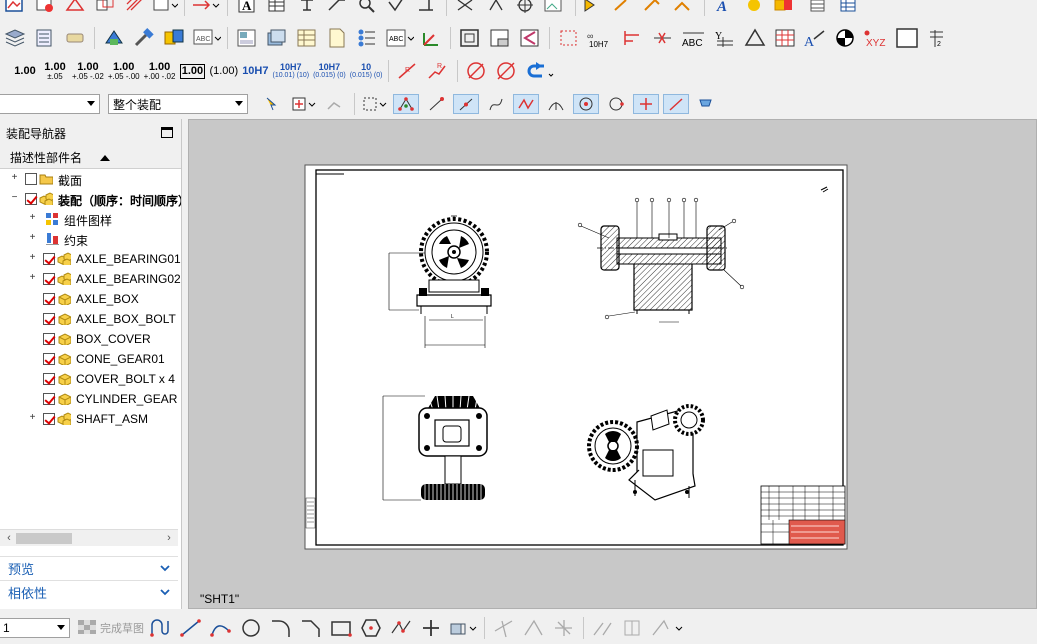 The width and height of the screenshot is (1037, 644). Describe the element at coordinates (191, 628) in the screenshot. I see `line-icon` at that location.